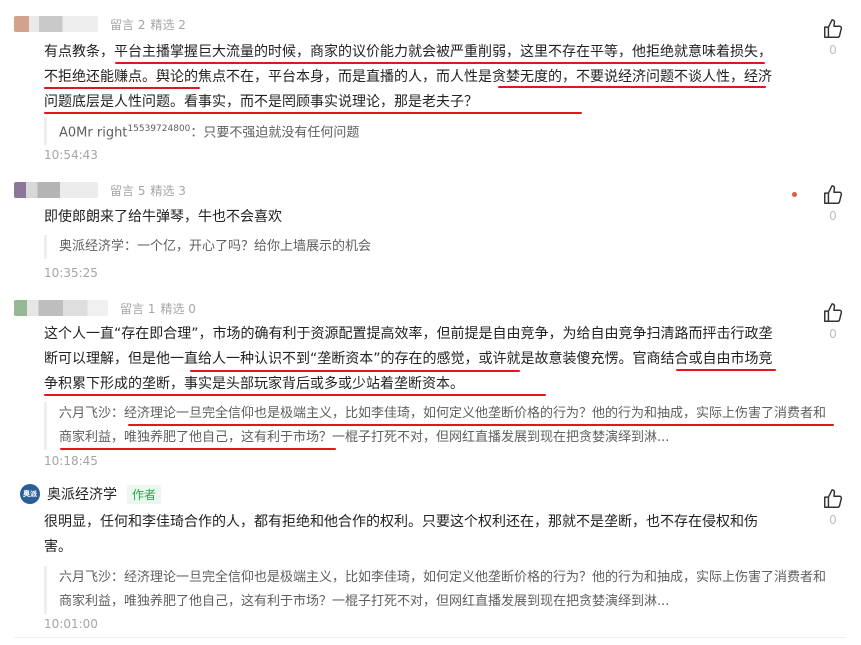  Describe the element at coordinates (71, 155) in the screenshot. I see `timestamp: 10:54:43` at that location.